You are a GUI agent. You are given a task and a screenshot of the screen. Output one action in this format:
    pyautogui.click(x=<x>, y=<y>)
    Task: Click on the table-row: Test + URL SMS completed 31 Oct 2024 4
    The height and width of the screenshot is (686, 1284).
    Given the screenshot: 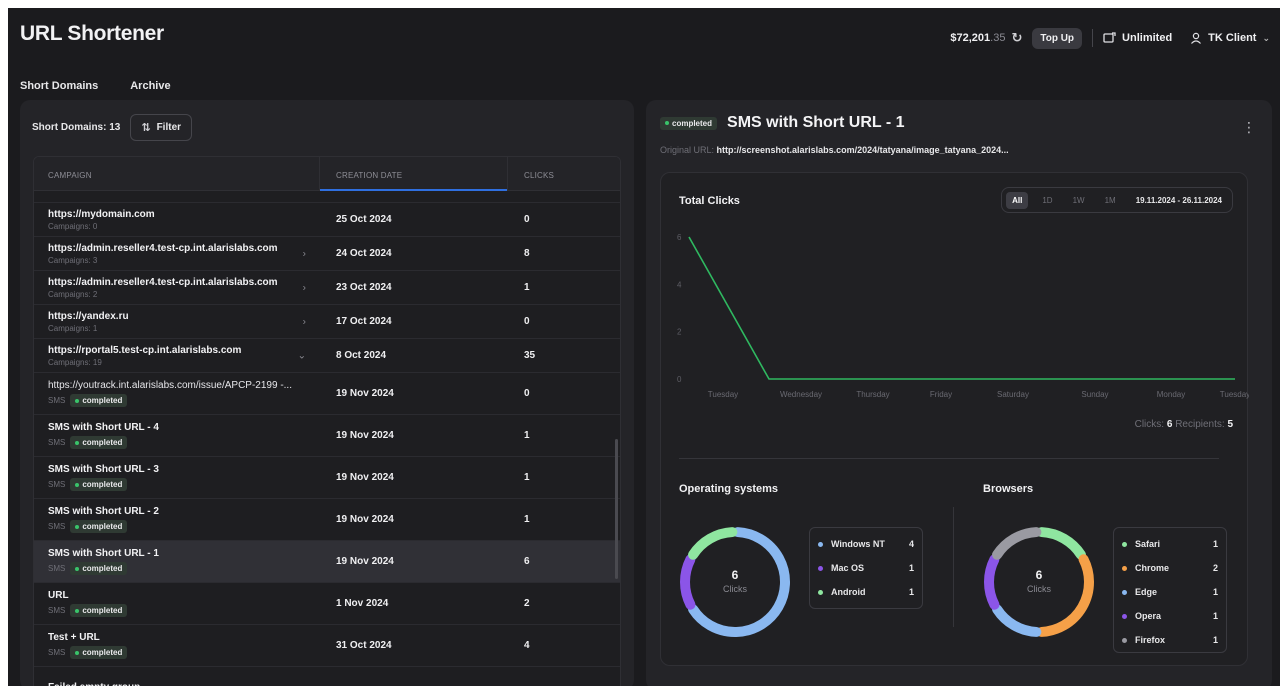 What is the action you would take?
    pyautogui.click(x=327, y=646)
    